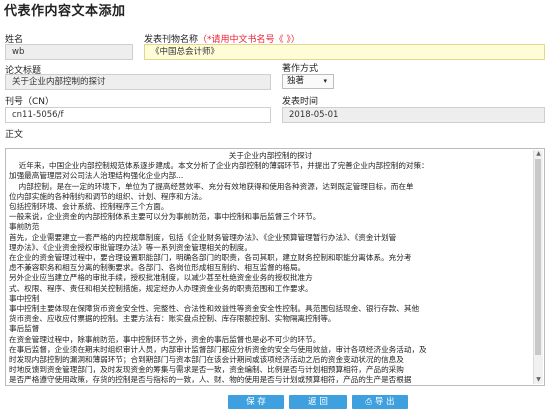  I want to click on name-field: wb, so click(69, 52).